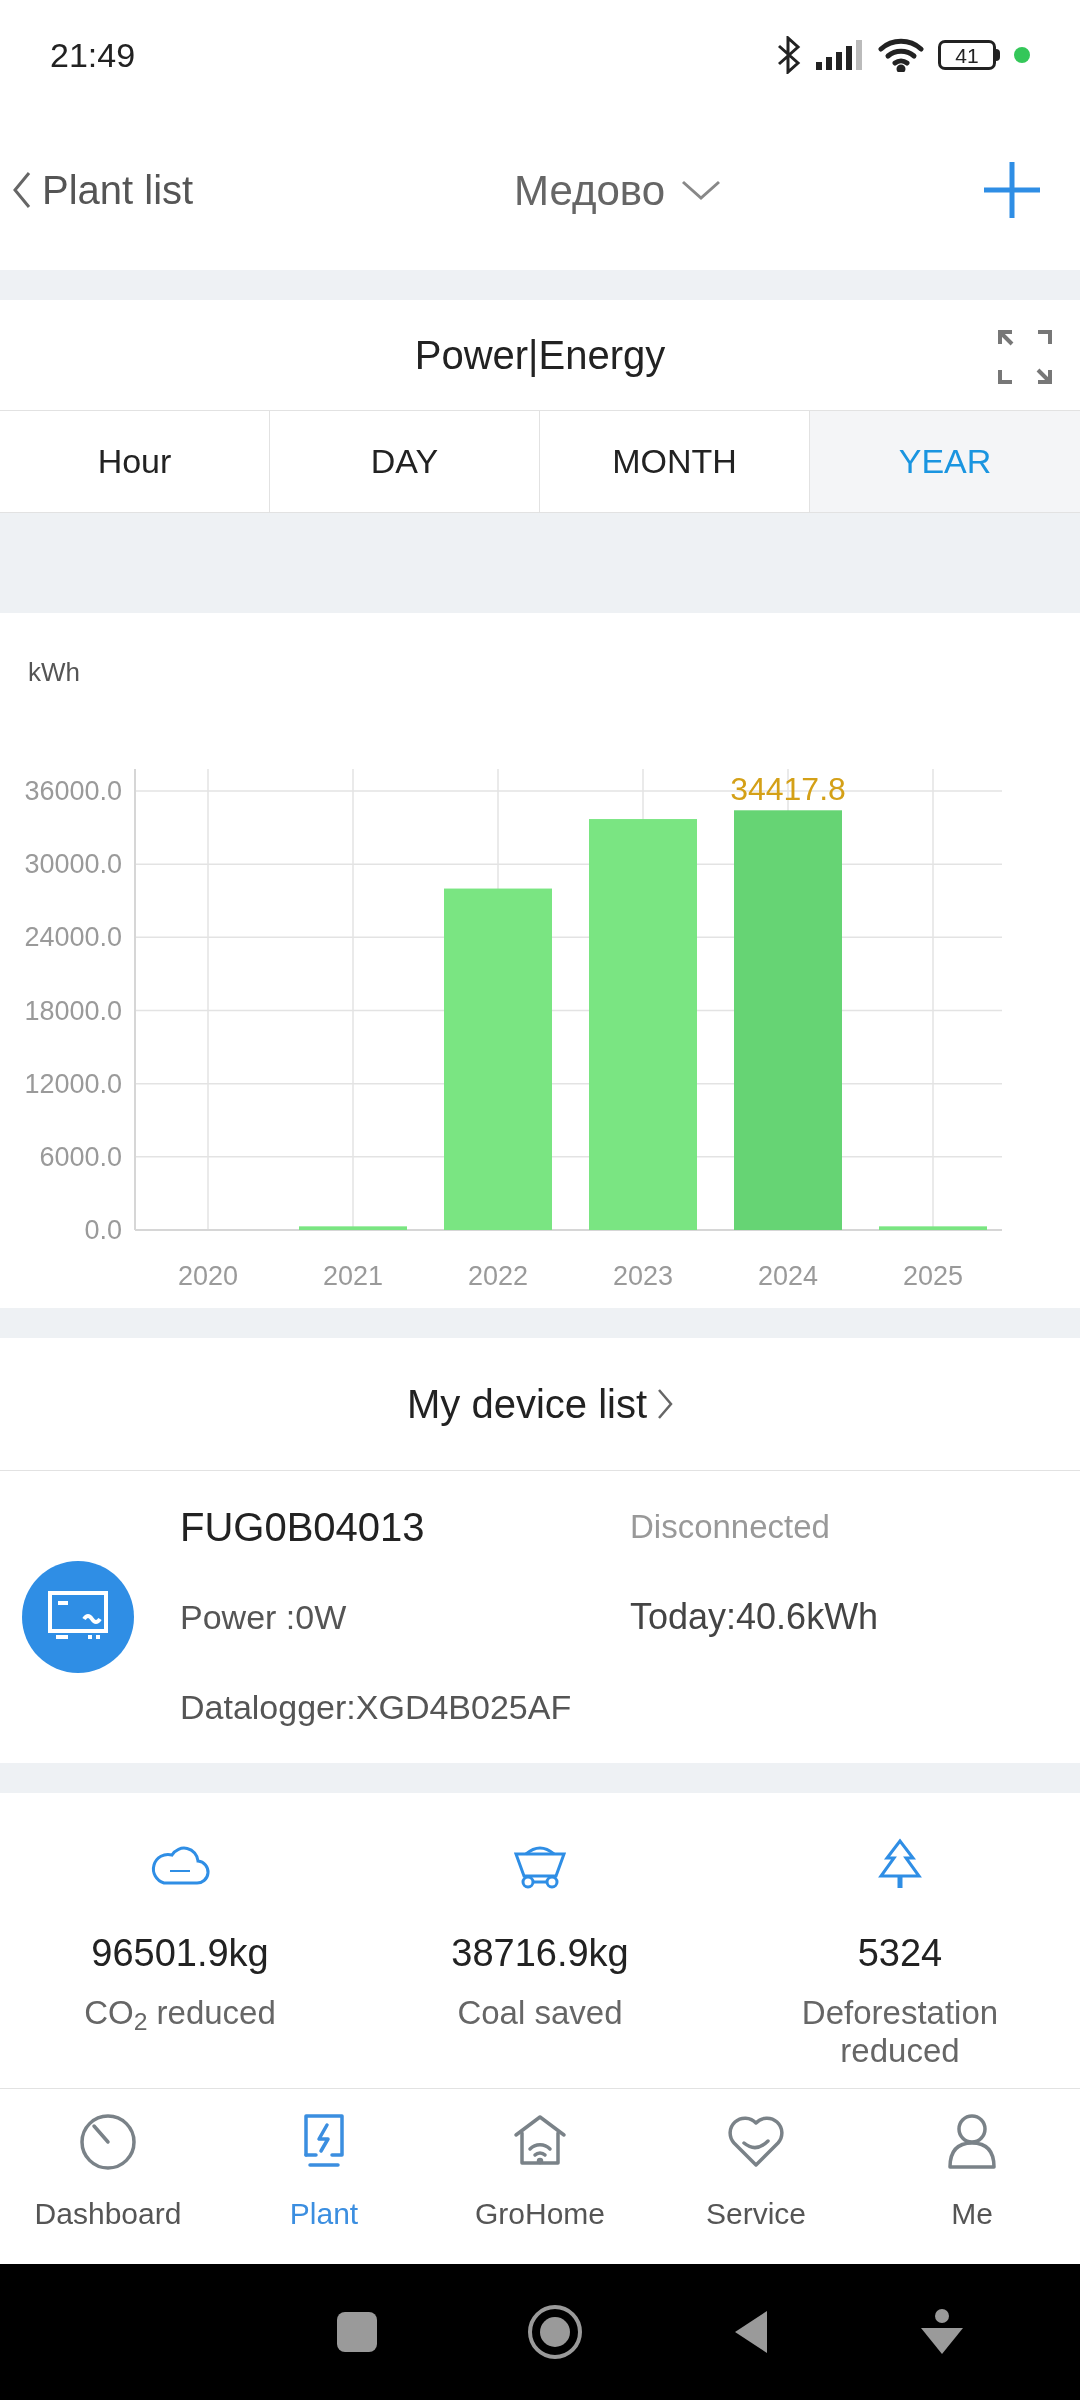  I want to click on axis-tick-label: 36000.0, so click(73, 791).